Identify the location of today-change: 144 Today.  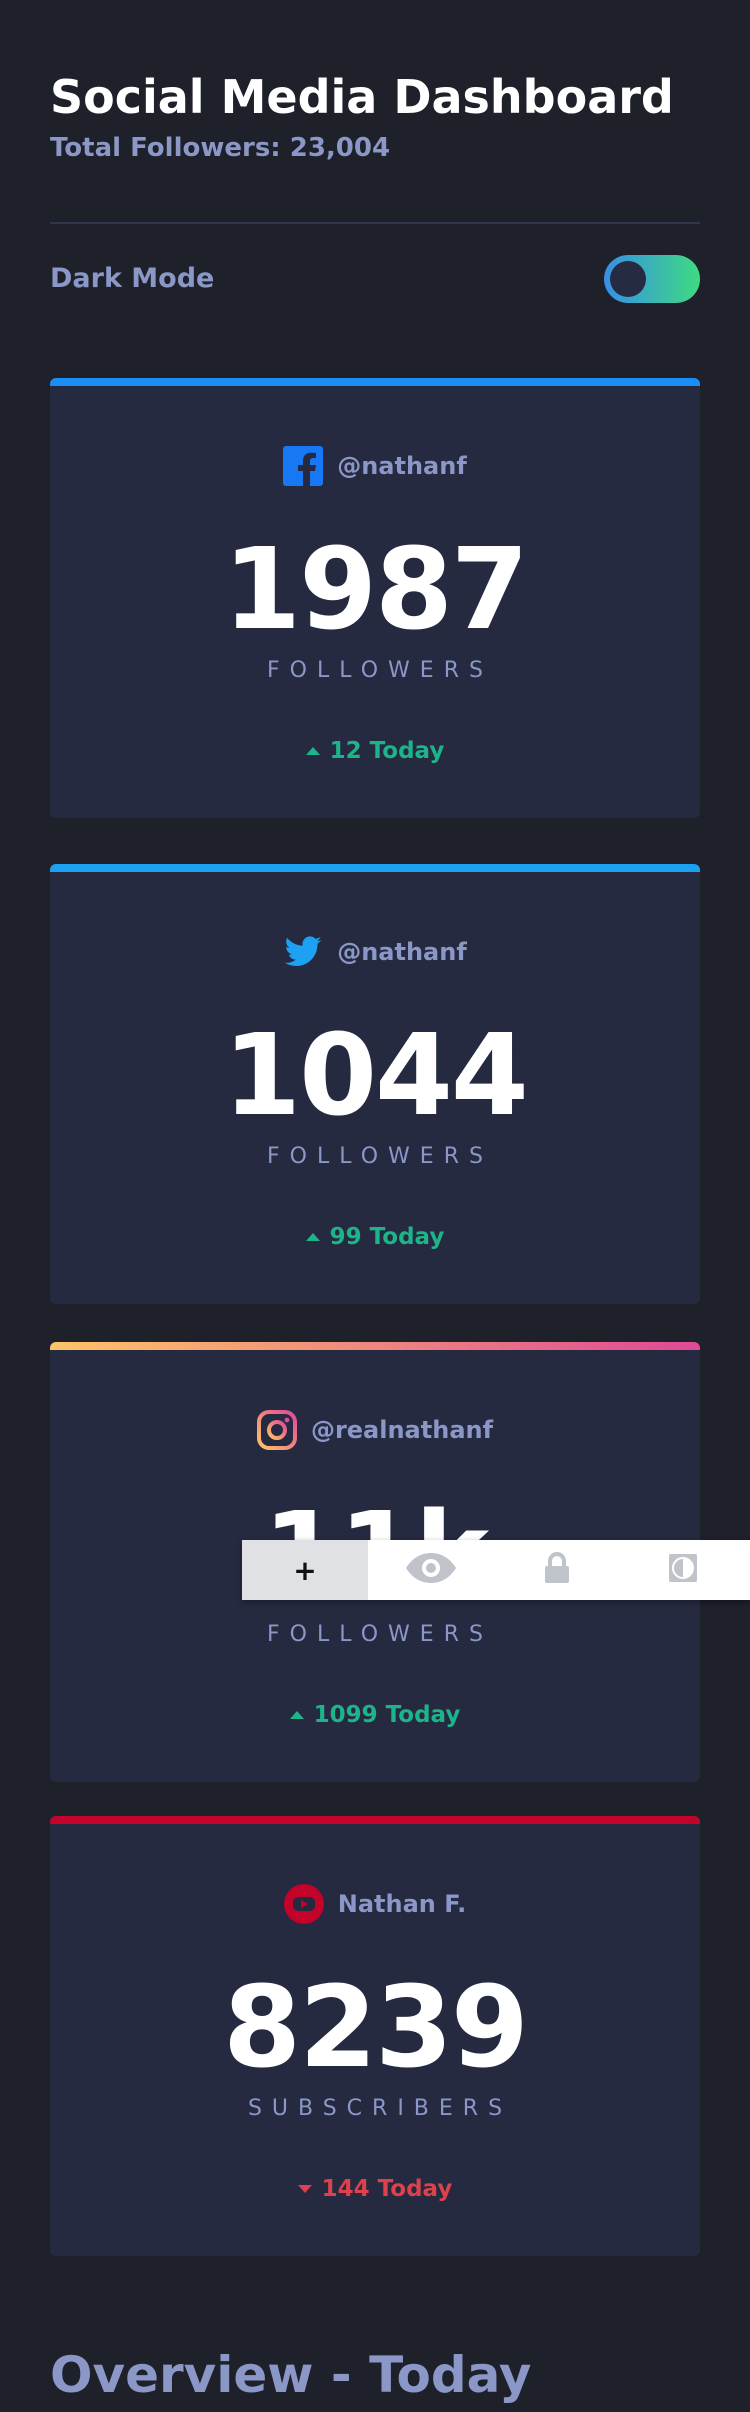
(375, 2189).